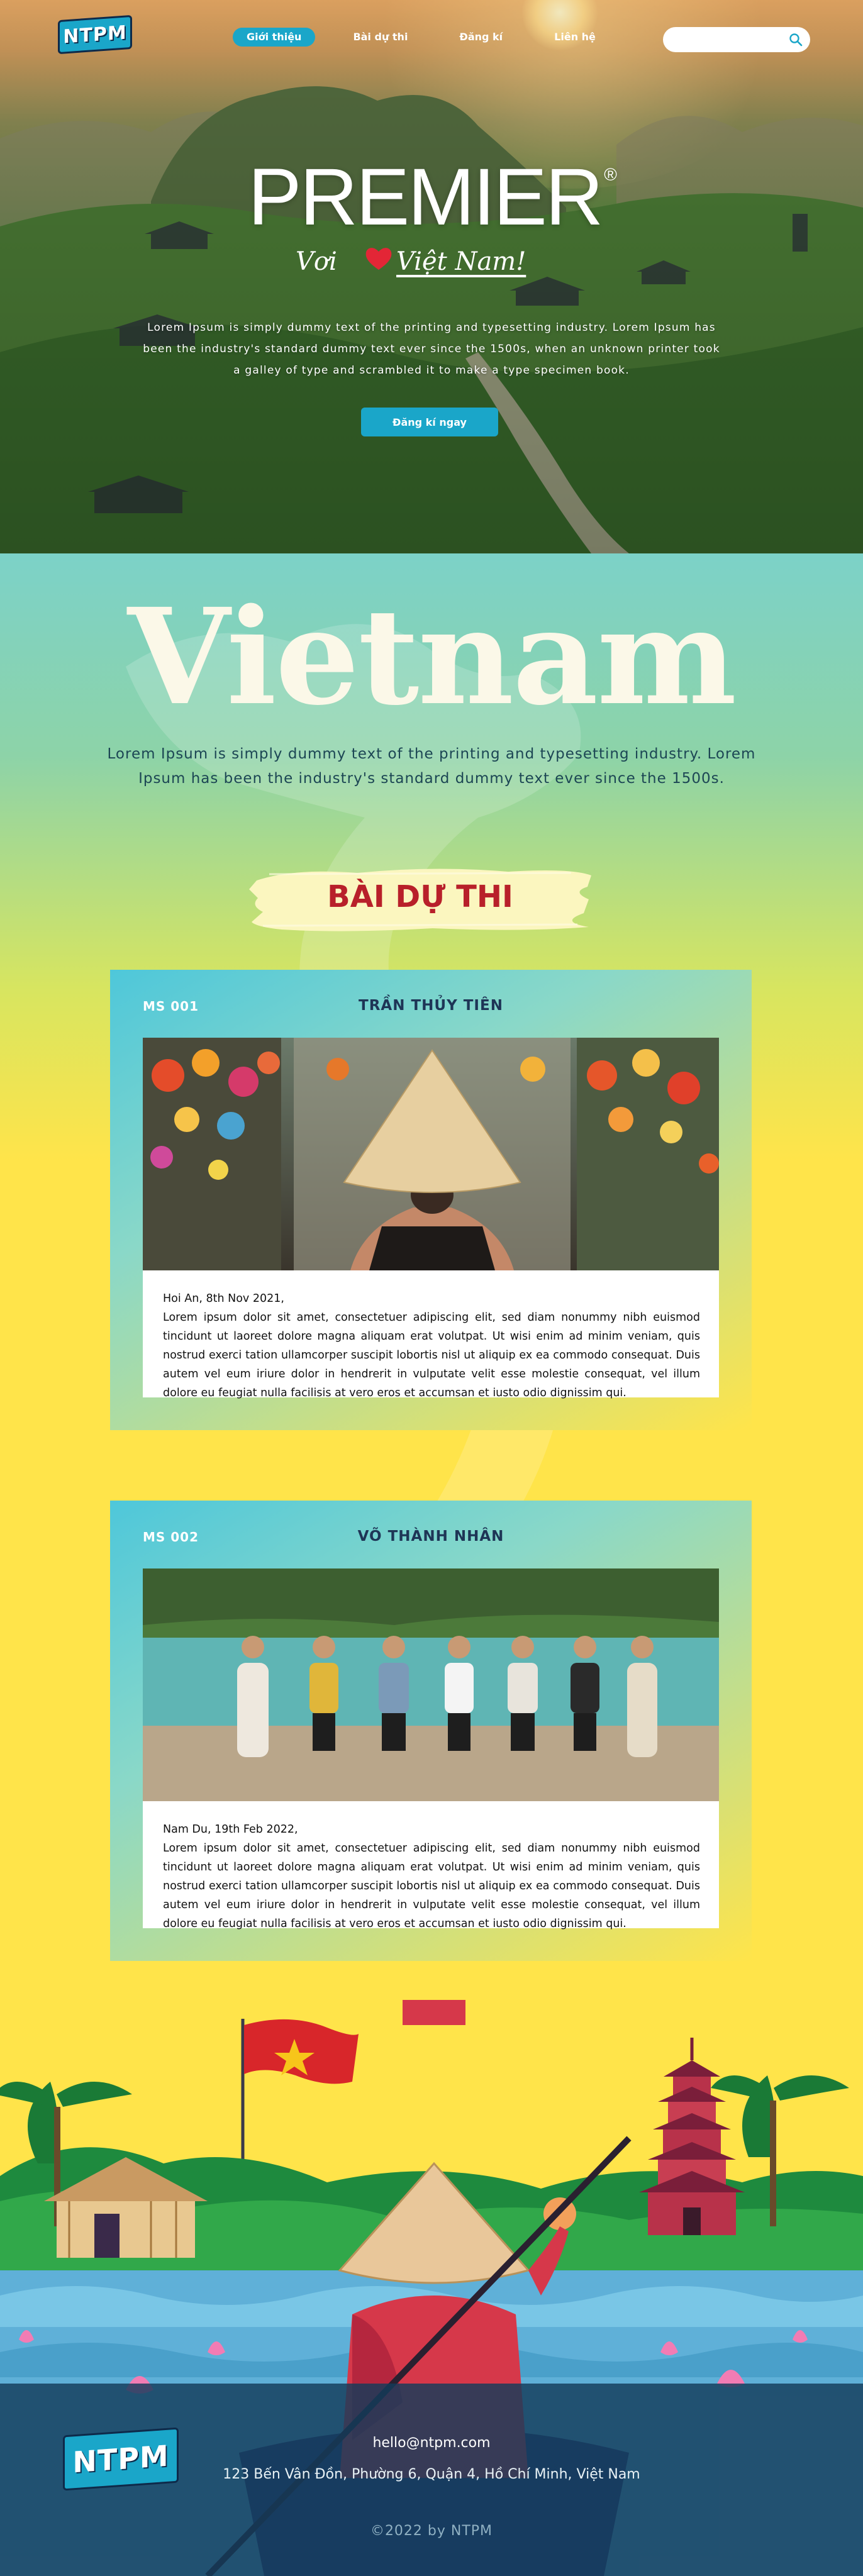  I want to click on entry-date: Nam Du, 19th Feb 2022,, so click(230, 1829).